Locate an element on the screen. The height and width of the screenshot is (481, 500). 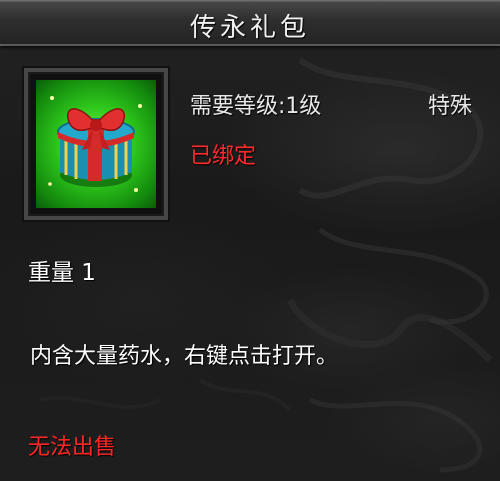
level-requirement: 需要等级:1级 is located at coordinates (256, 106).